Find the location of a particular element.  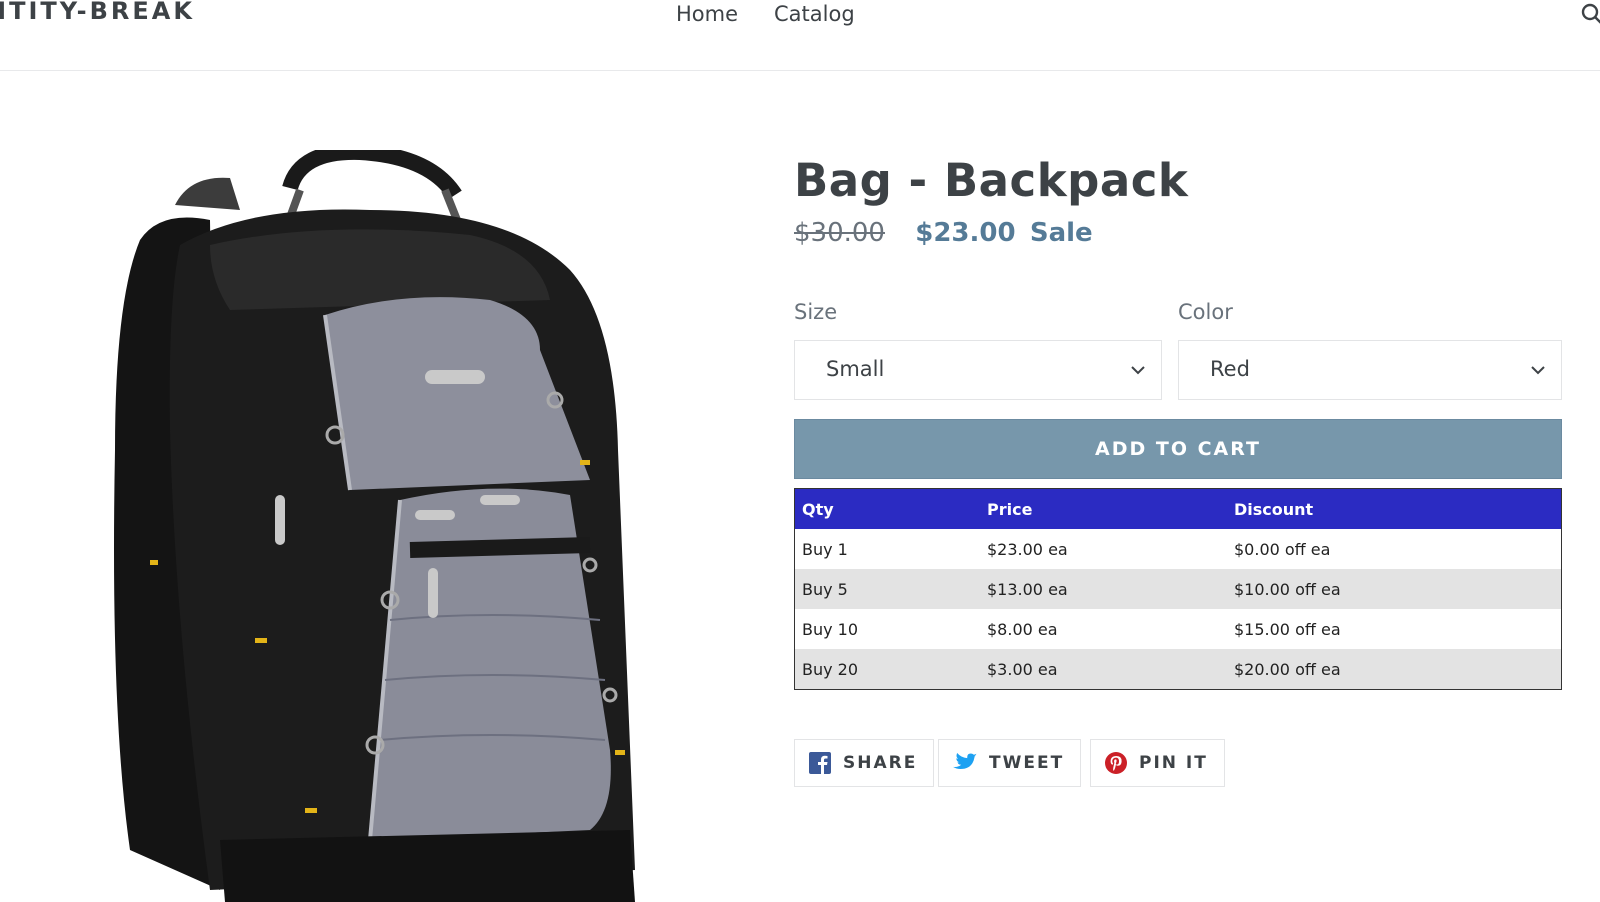

pinterest-icon is located at coordinates (1116, 763).